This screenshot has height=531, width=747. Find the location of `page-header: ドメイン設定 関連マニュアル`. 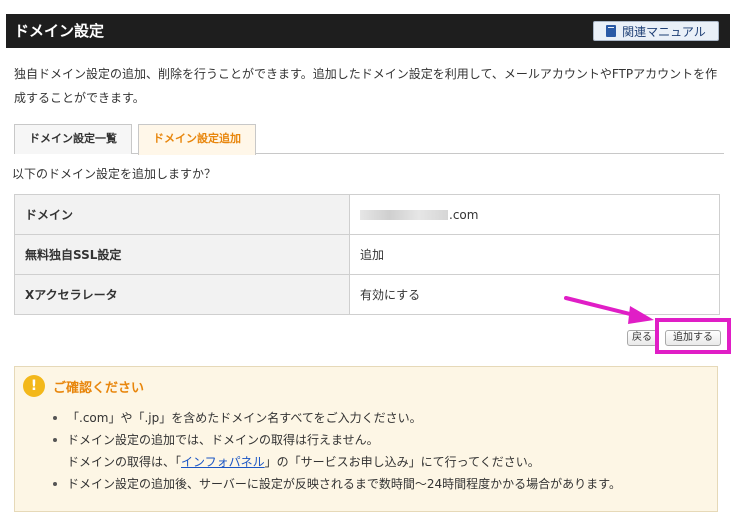

page-header: ドメイン設定 関連マニュアル is located at coordinates (368, 31).